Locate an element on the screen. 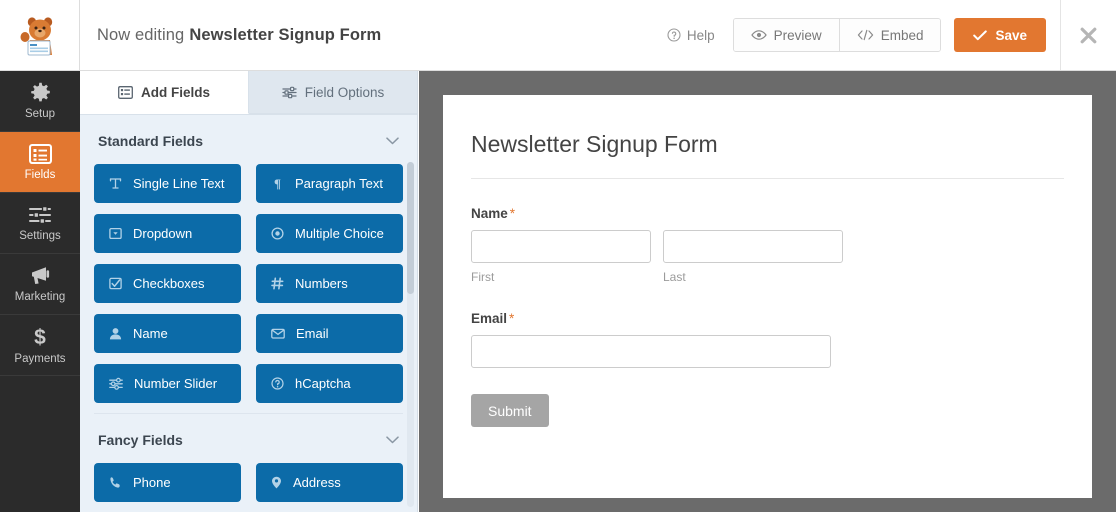  phone-icon is located at coordinates (115, 482).